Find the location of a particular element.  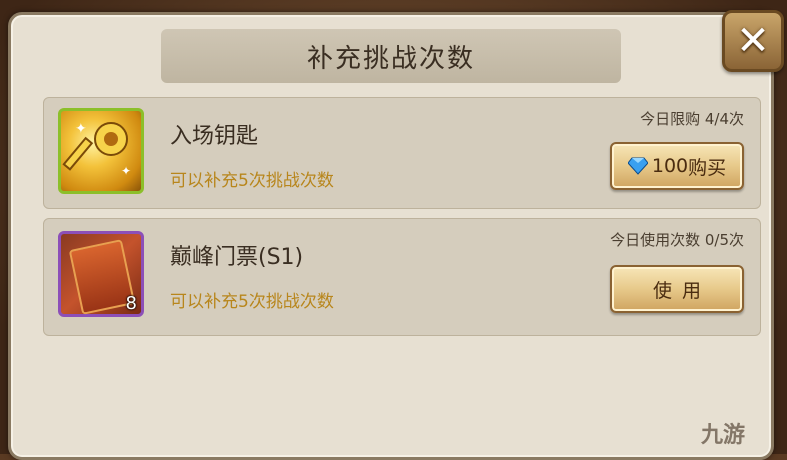

golden-key-icon: ✦ ✦ is located at coordinates (101, 151).